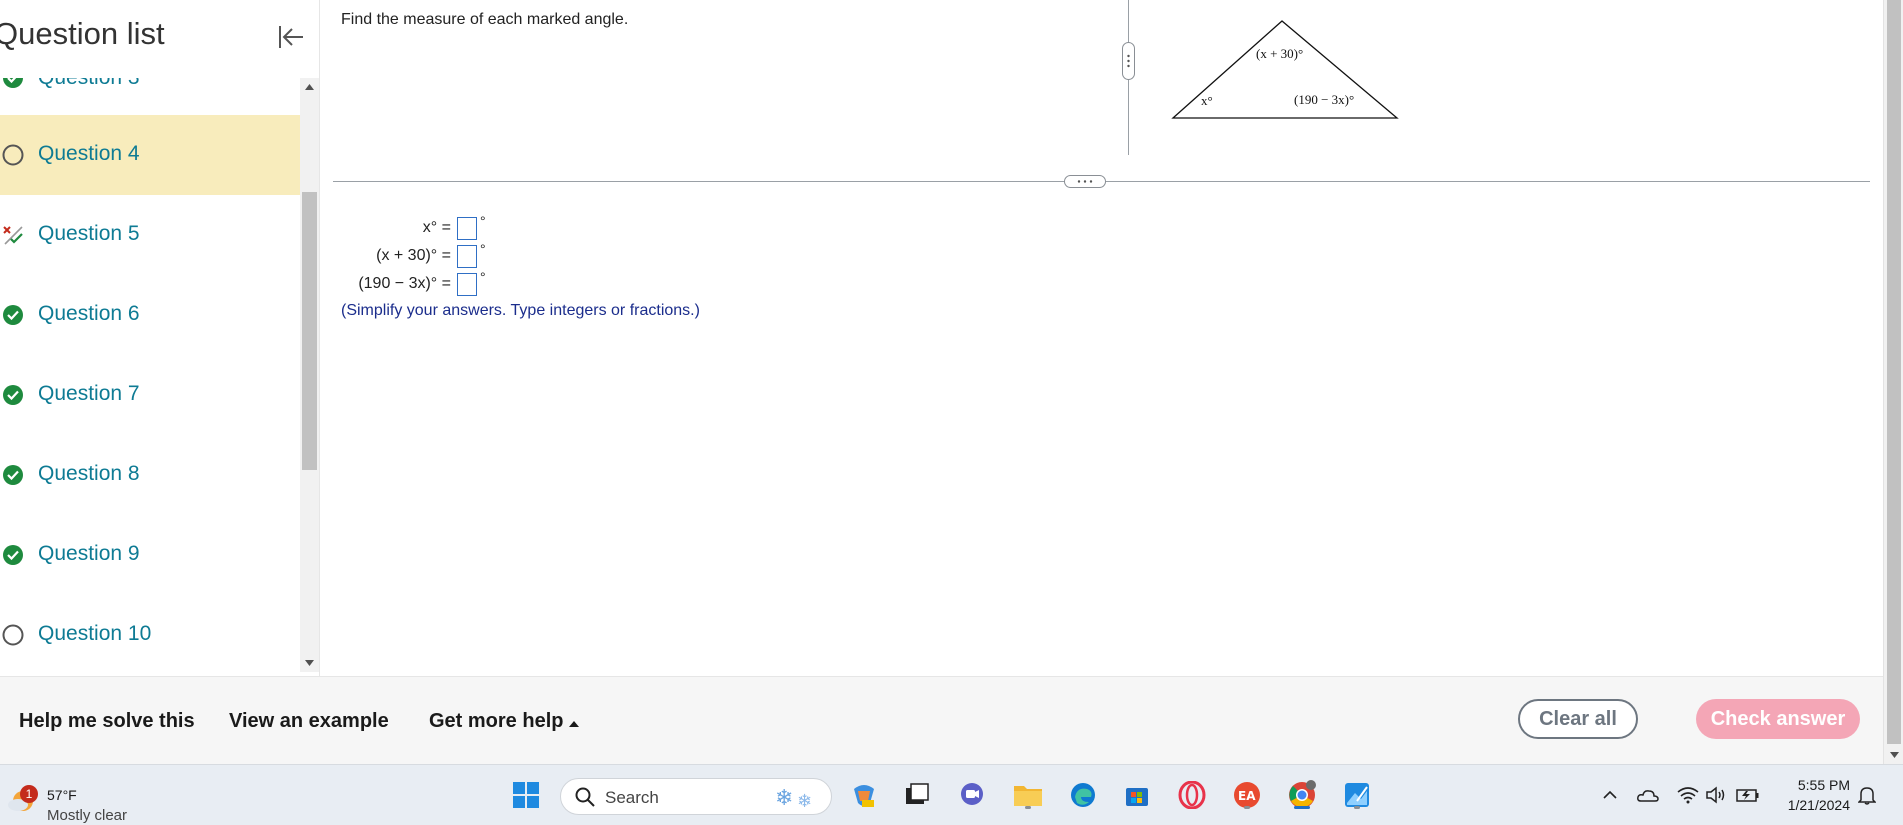 Image resolution: width=1903 pixels, height=825 pixels. Describe the element at coordinates (467, 284) in the screenshot. I see `answer-input-190-minus-3x` at that location.